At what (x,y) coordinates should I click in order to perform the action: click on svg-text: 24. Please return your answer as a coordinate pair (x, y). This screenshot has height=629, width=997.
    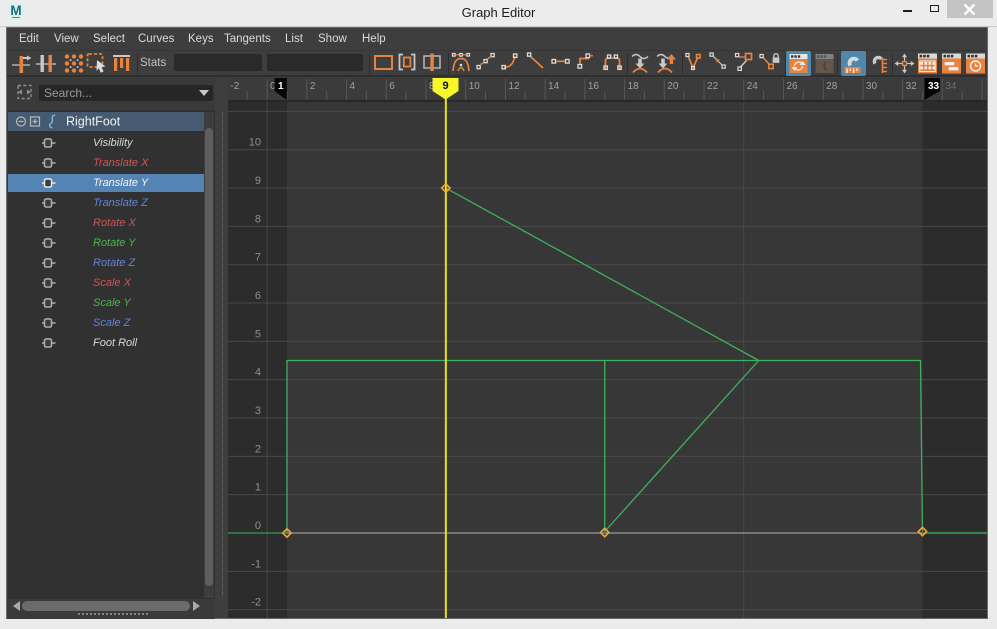
    Looking at the image, I should click on (753, 86).